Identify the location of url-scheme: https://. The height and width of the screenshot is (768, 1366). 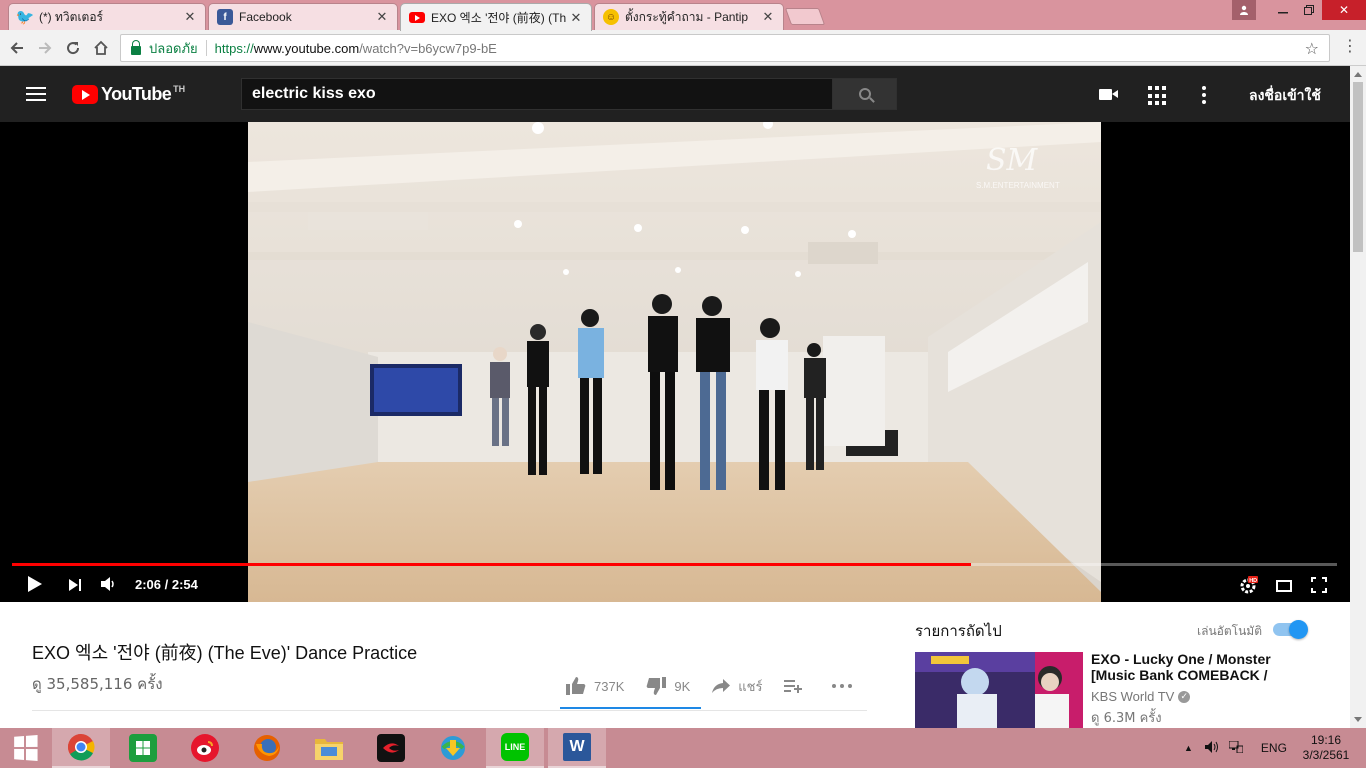
(234, 48).